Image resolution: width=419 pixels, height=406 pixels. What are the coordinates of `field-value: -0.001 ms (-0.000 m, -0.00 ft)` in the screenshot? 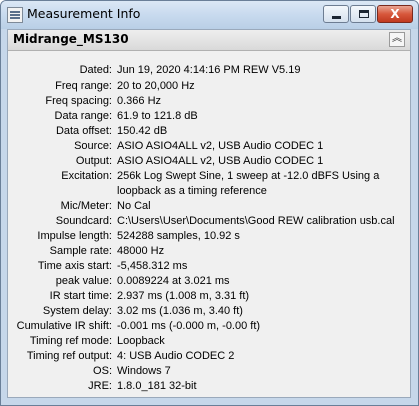 It's located at (189, 326).